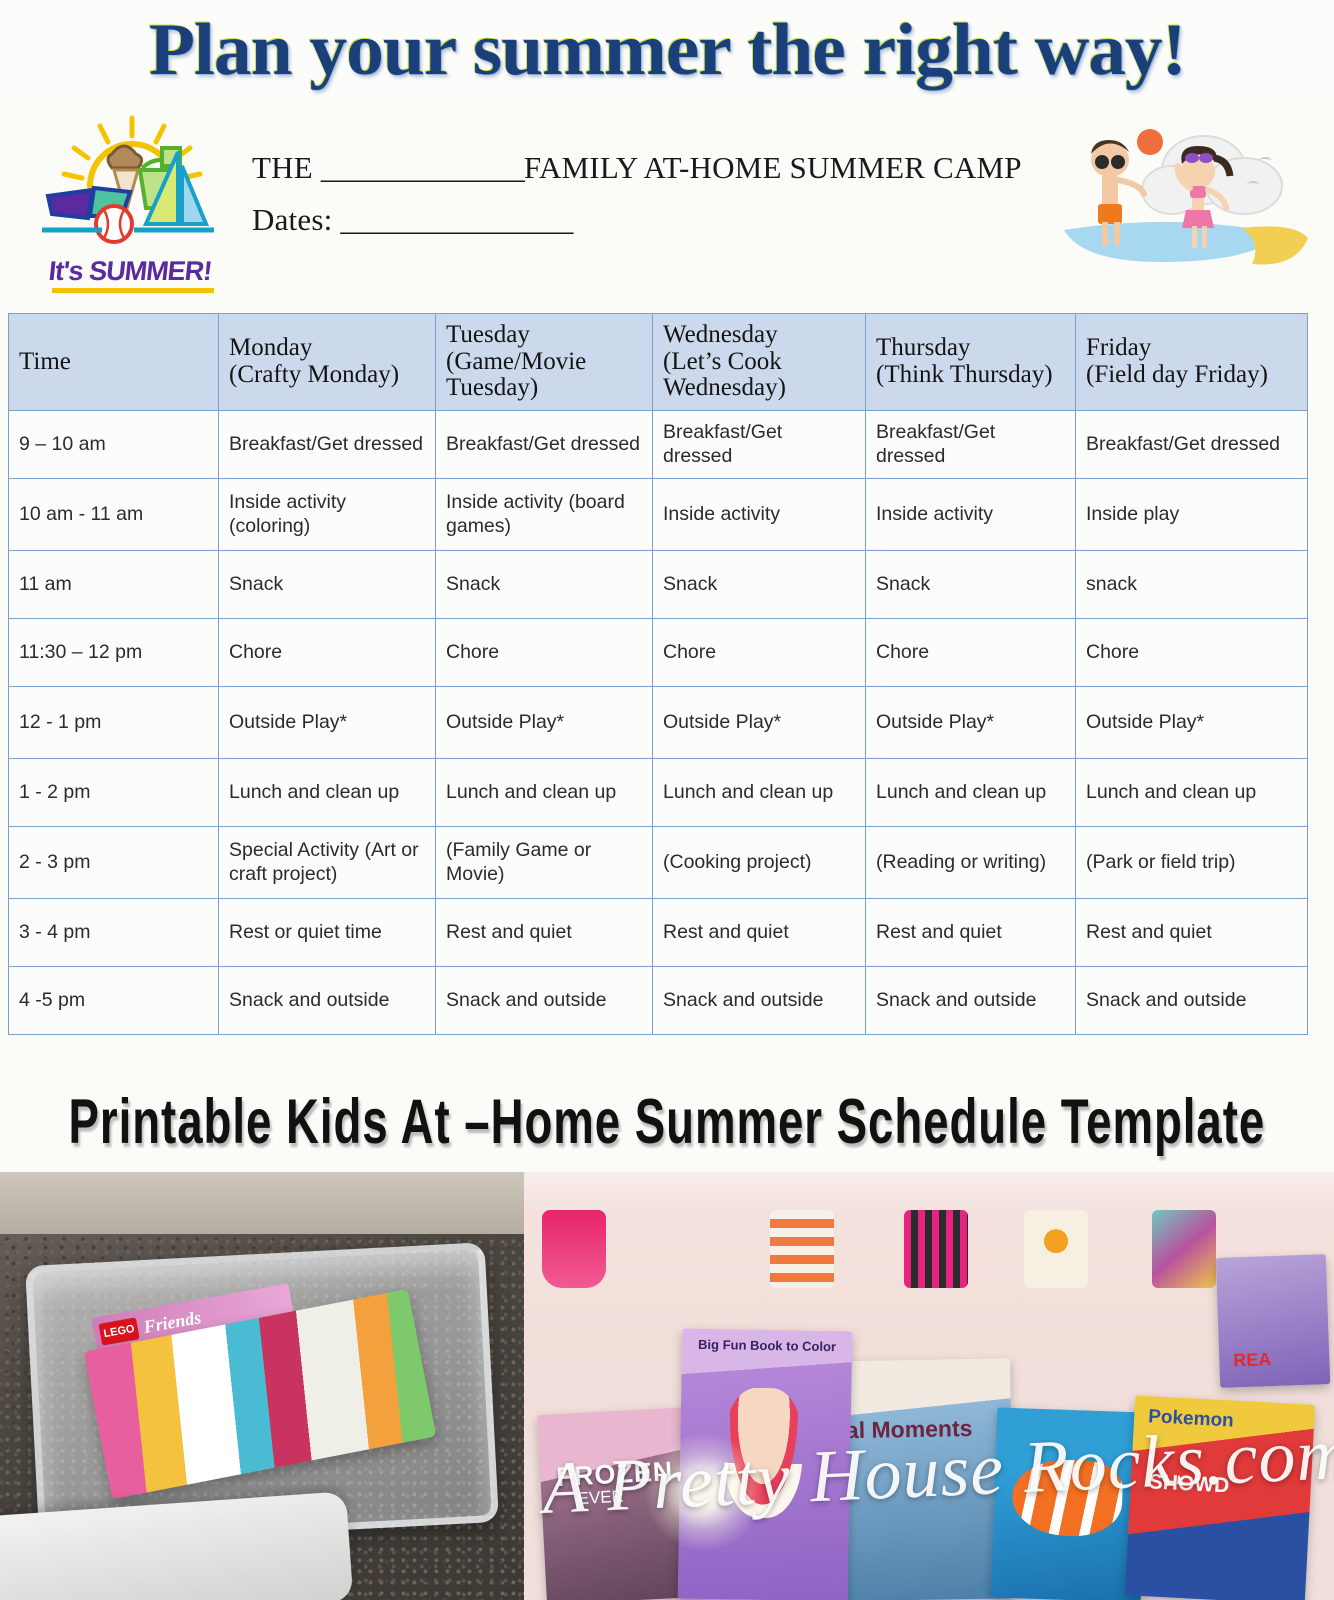 The image size is (1334, 1600). I want to click on cell-thursday: Chore, so click(970, 652).